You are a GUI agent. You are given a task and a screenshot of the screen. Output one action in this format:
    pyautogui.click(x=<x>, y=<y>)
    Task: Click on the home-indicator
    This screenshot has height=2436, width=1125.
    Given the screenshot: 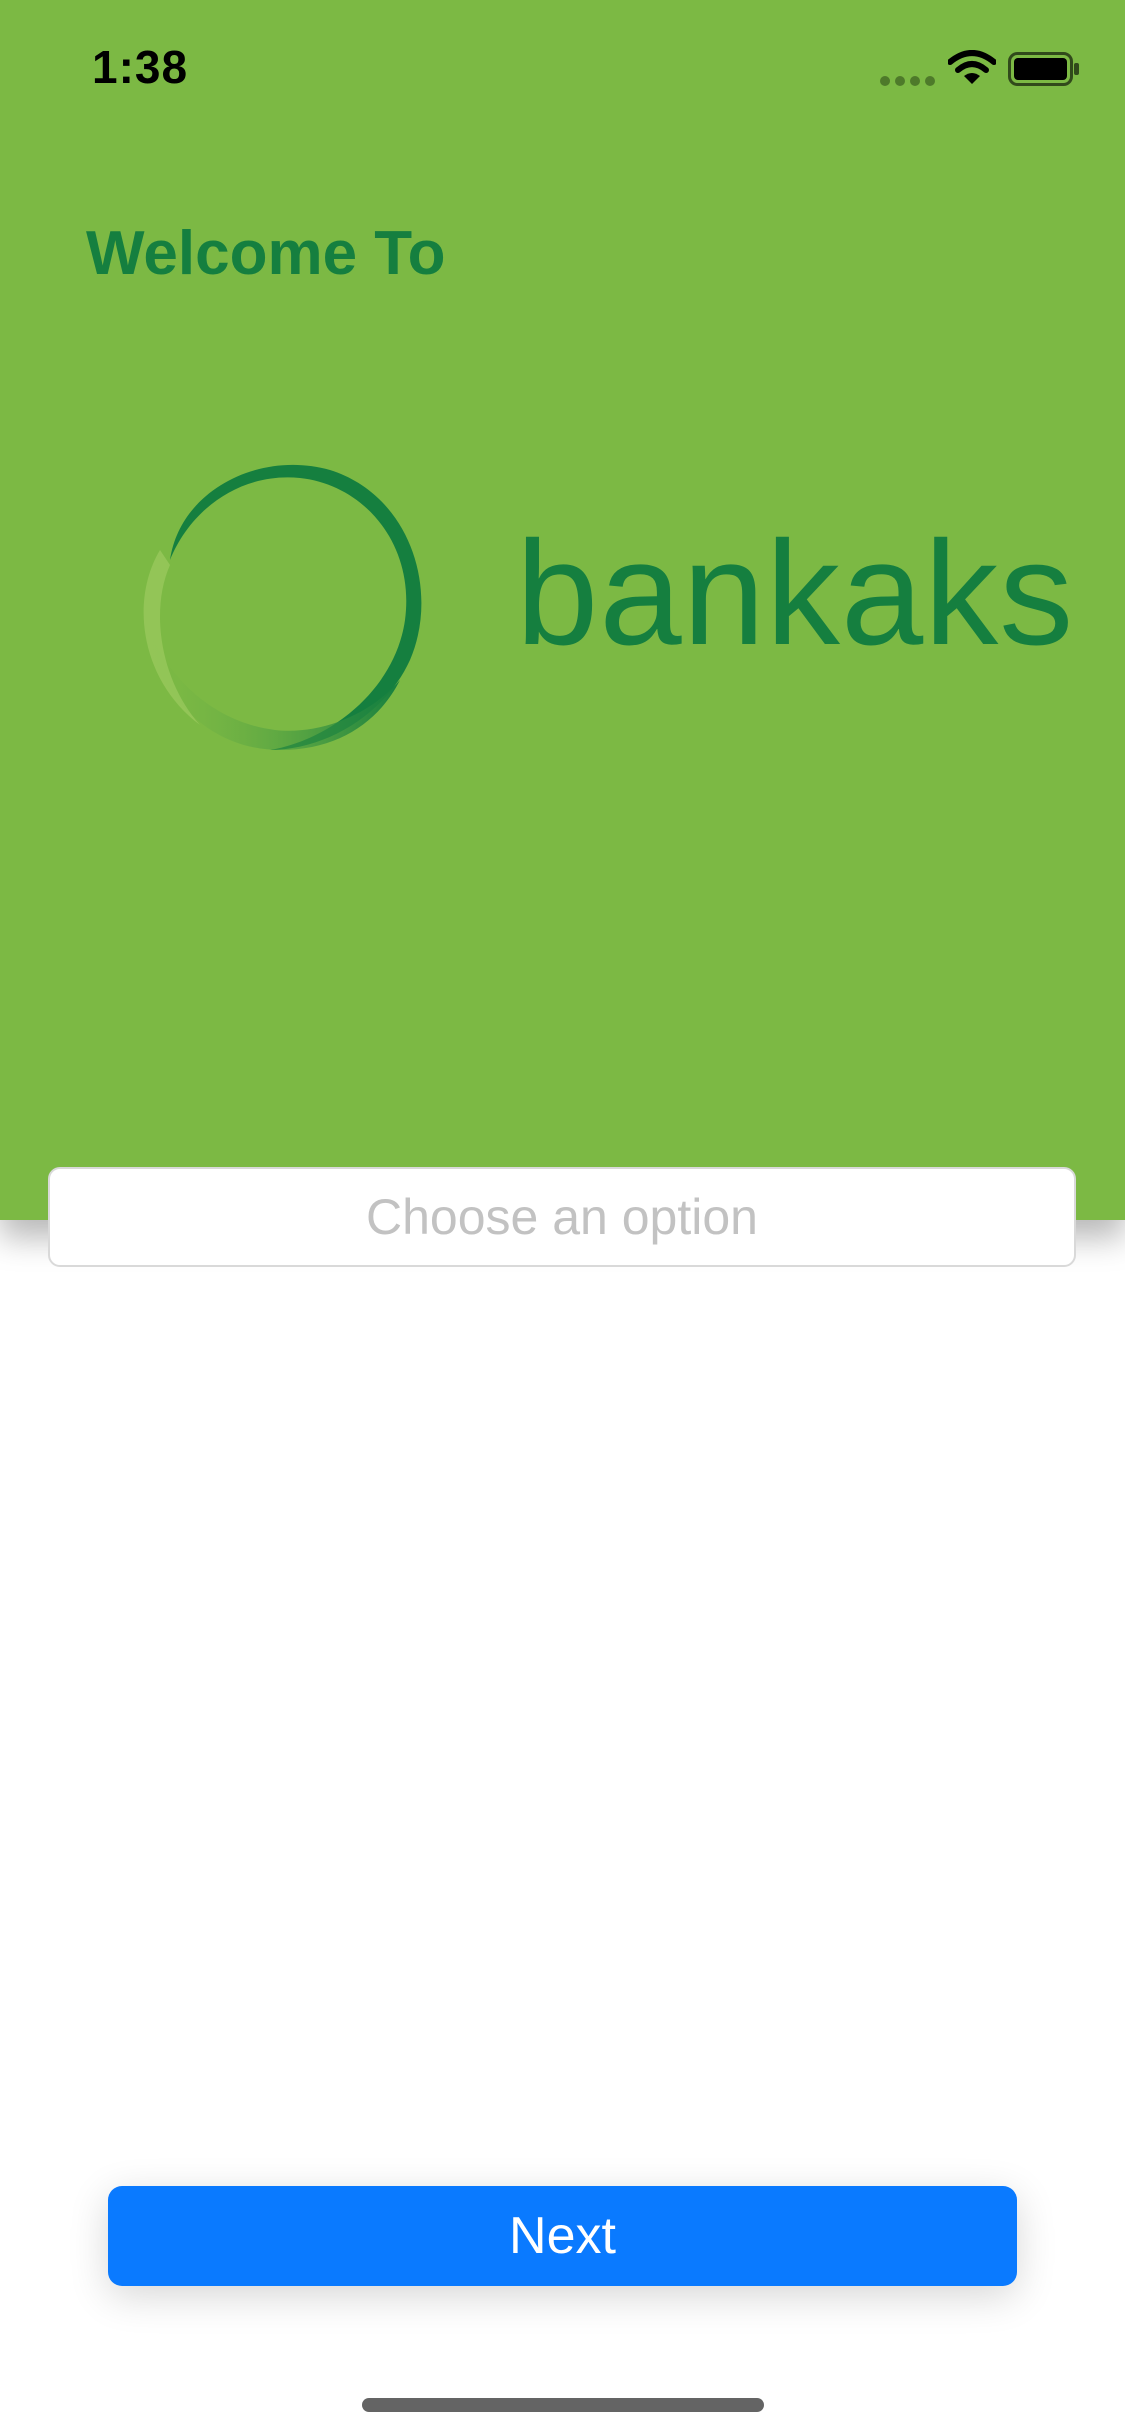 What is the action you would take?
    pyautogui.click(x=563, y=2405)
    